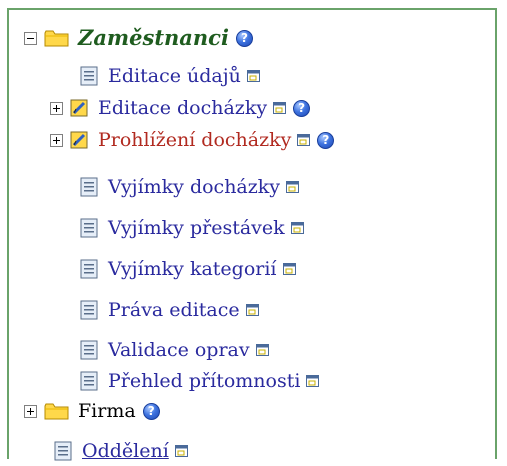  Describe the element at coordinates (107, 411) in the screenshot. I see `tree-node-label: Firma` at that location.